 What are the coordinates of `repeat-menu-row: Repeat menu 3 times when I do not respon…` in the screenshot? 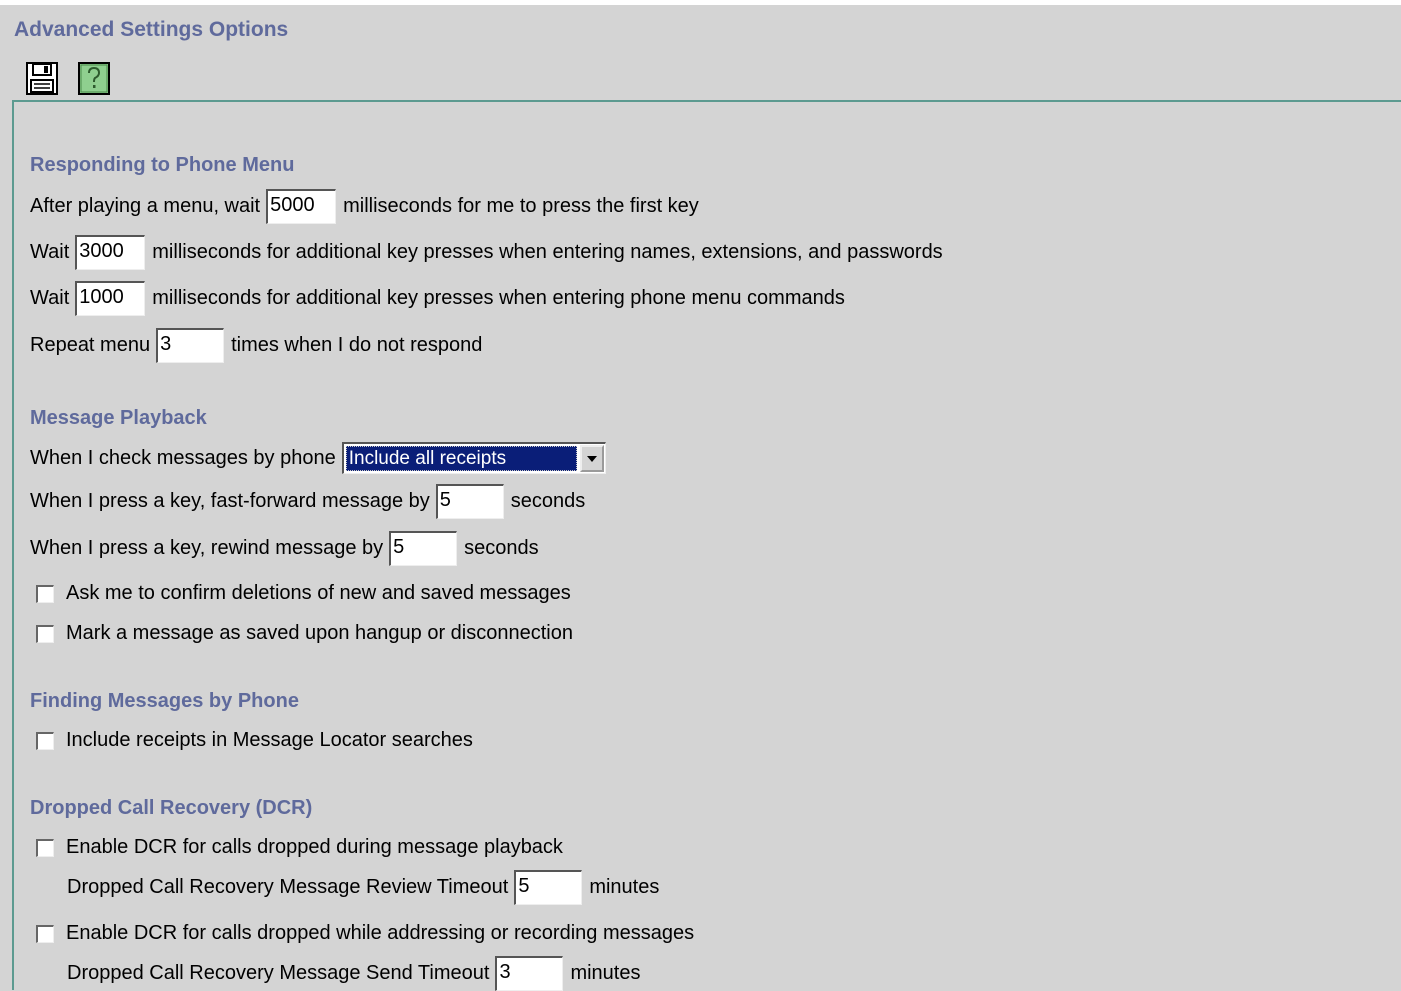 It's located at (256, 345).